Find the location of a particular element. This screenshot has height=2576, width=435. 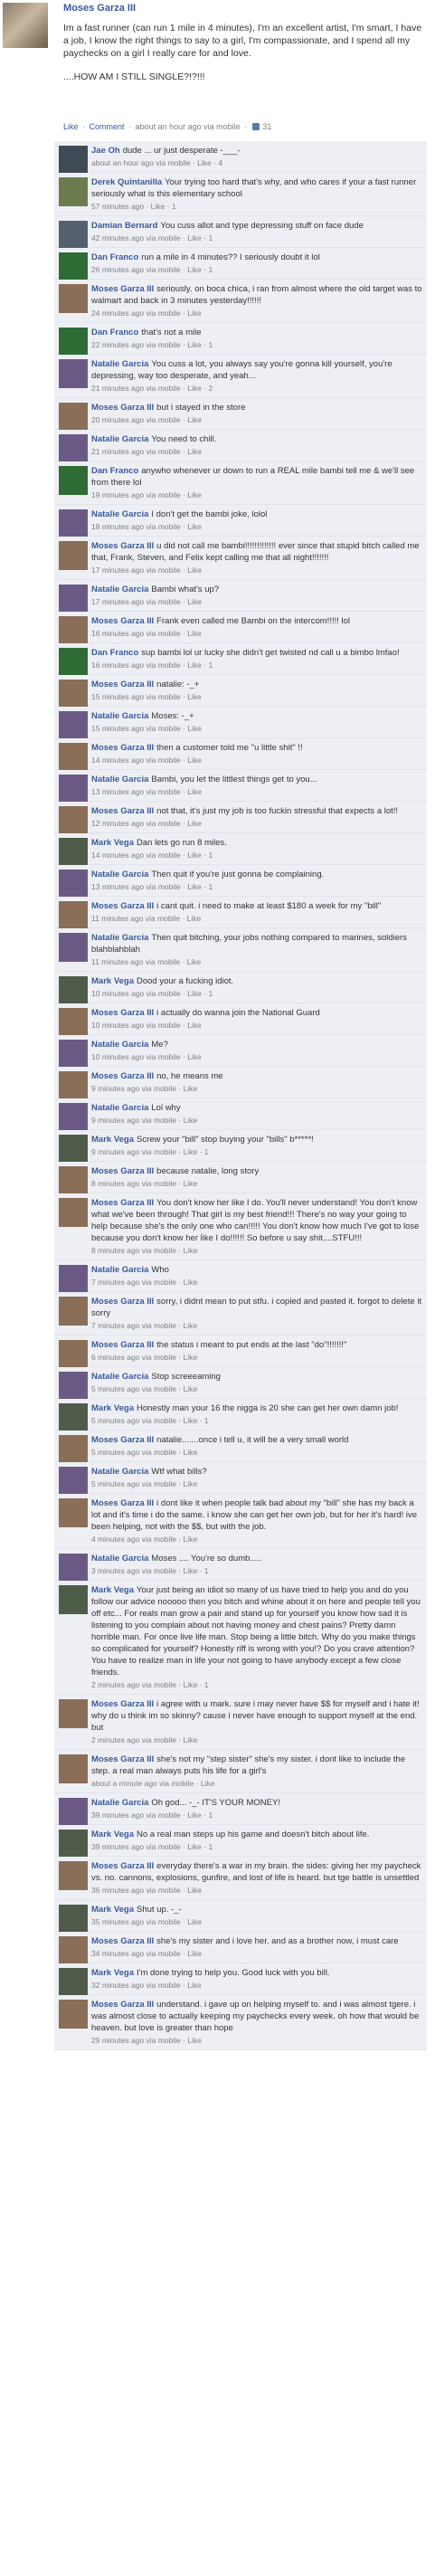

like-link: Like is located at coordinates (71, 127).